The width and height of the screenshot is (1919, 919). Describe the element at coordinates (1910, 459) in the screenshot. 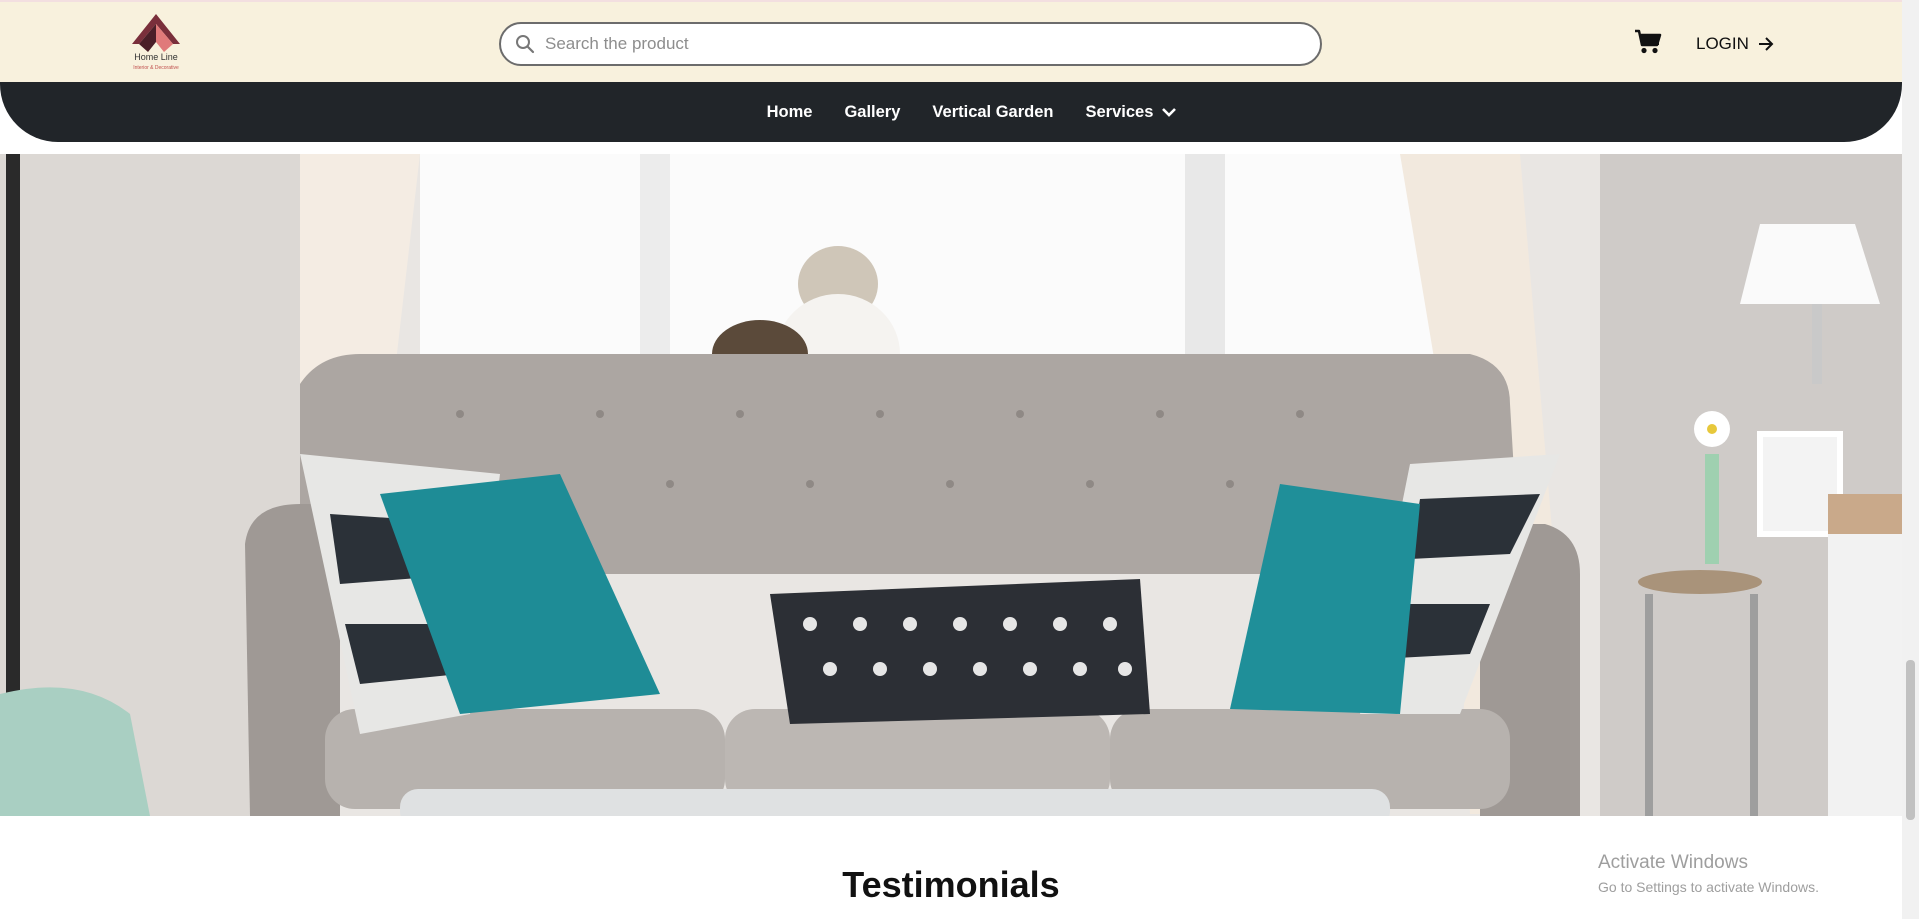

I see `vertical-scrollbar` at that location.